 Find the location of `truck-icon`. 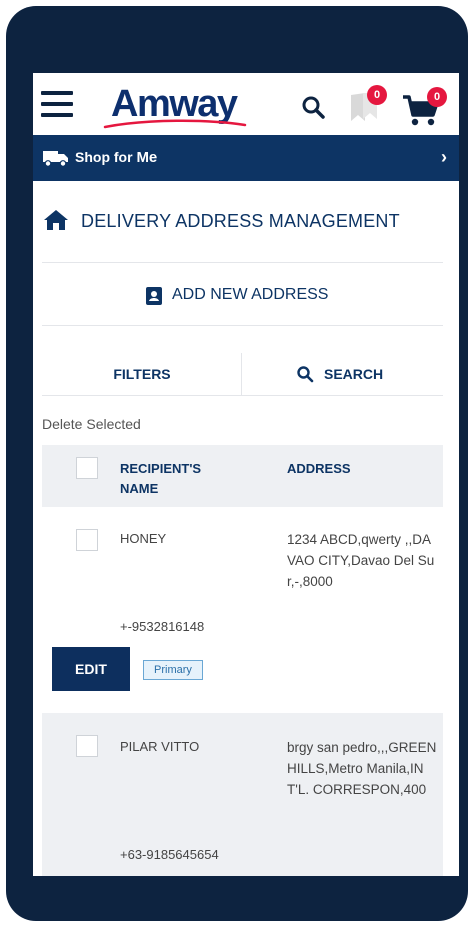

truck-icon is located at coordinates (55, 159).